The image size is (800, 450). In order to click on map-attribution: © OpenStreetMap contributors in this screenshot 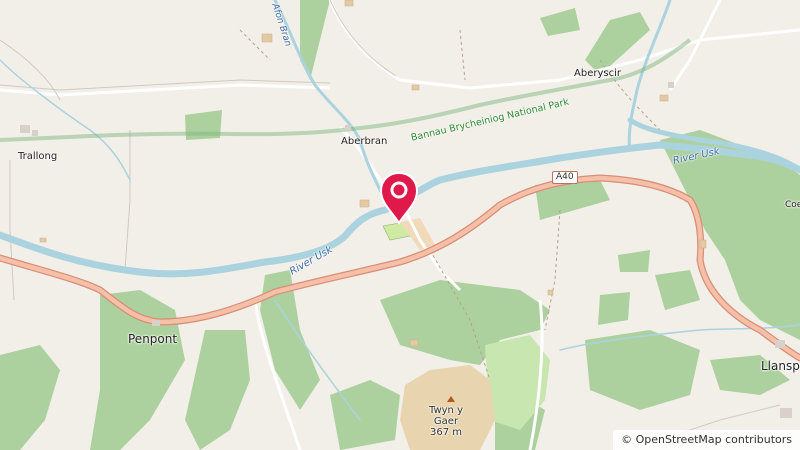, I will do `click(706, 440)`.